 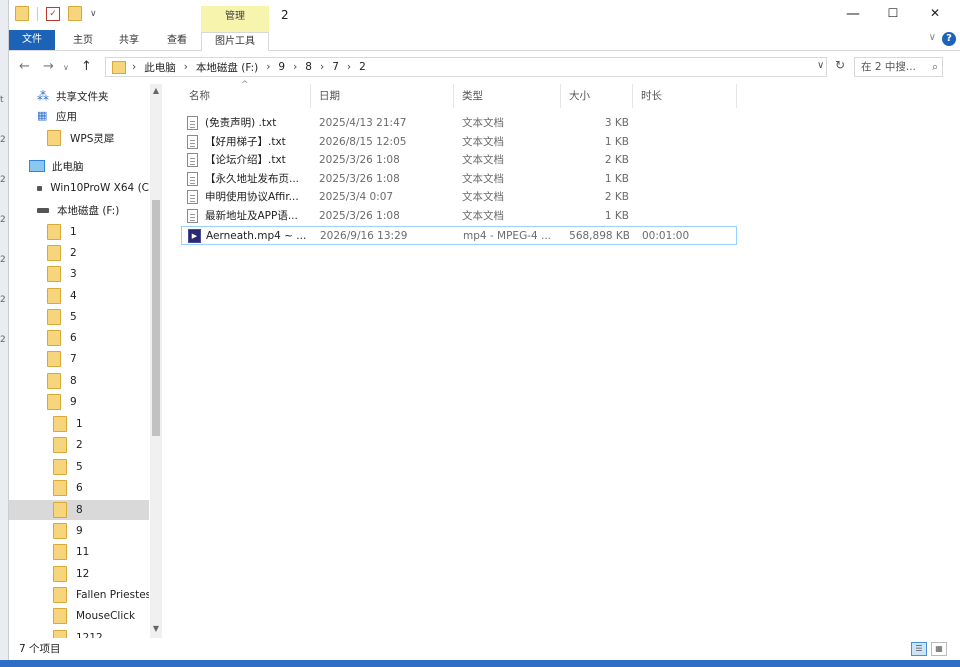 I want to click on refresh-icon: ↻, so click(x=840, y=65).